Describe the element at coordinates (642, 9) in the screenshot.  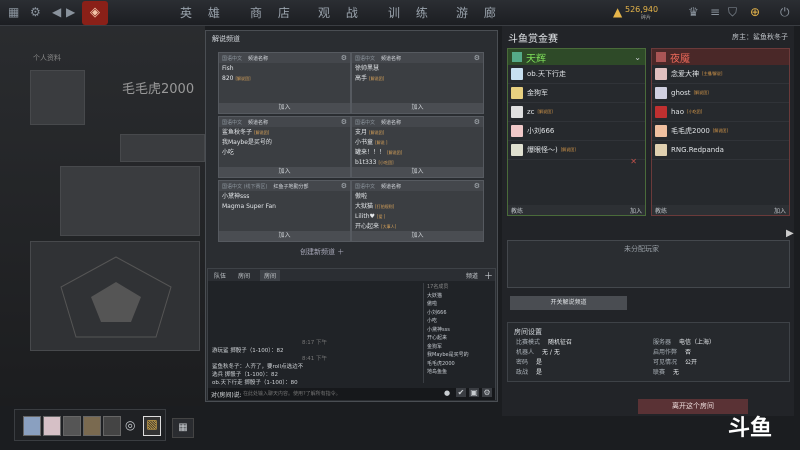
I see `gold-amount: 526,940` at that location.